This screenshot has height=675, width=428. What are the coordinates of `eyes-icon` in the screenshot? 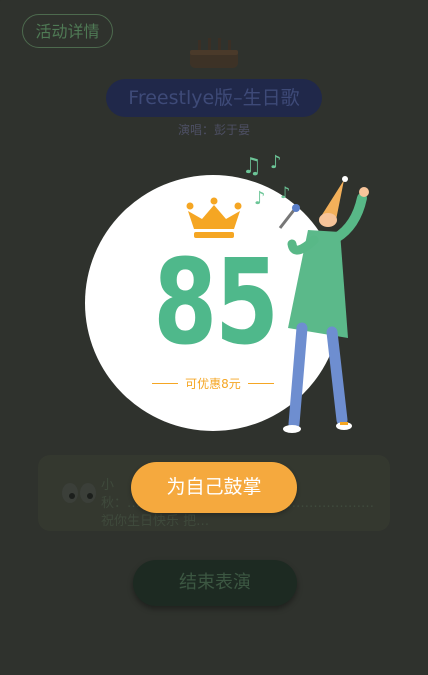 It's located at (79, 493).